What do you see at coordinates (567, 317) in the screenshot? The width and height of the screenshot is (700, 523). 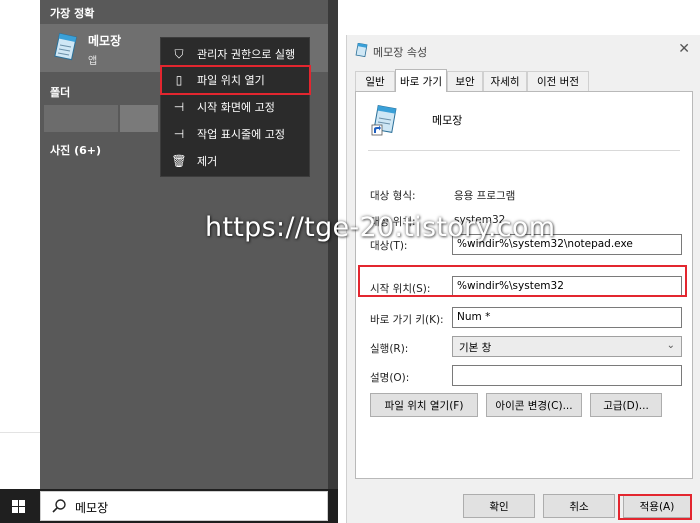 I see `shortcut-key-input: Num *` at bounding box center [567, 317].